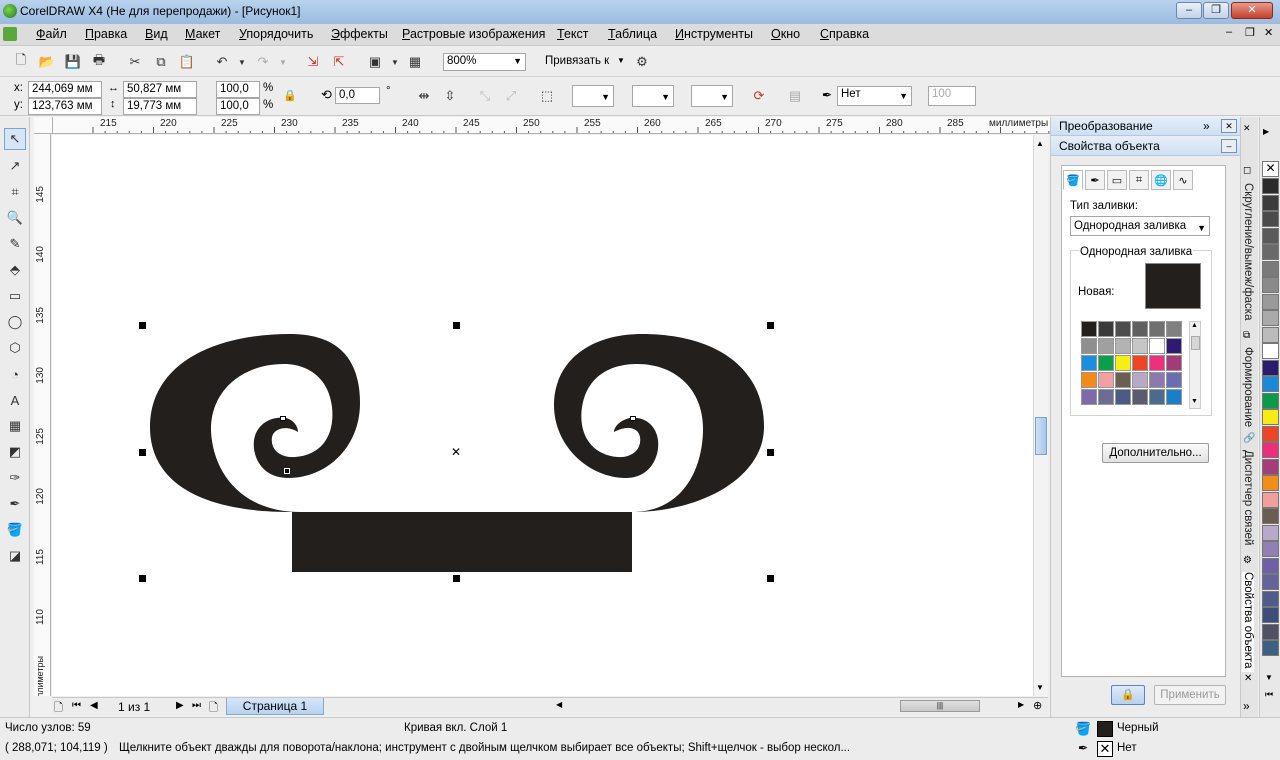  What do you see at coordinates (65, 106) in the screenshot?
I see `y-position-field: 123,763 мм` at bounding box center [65, 106].